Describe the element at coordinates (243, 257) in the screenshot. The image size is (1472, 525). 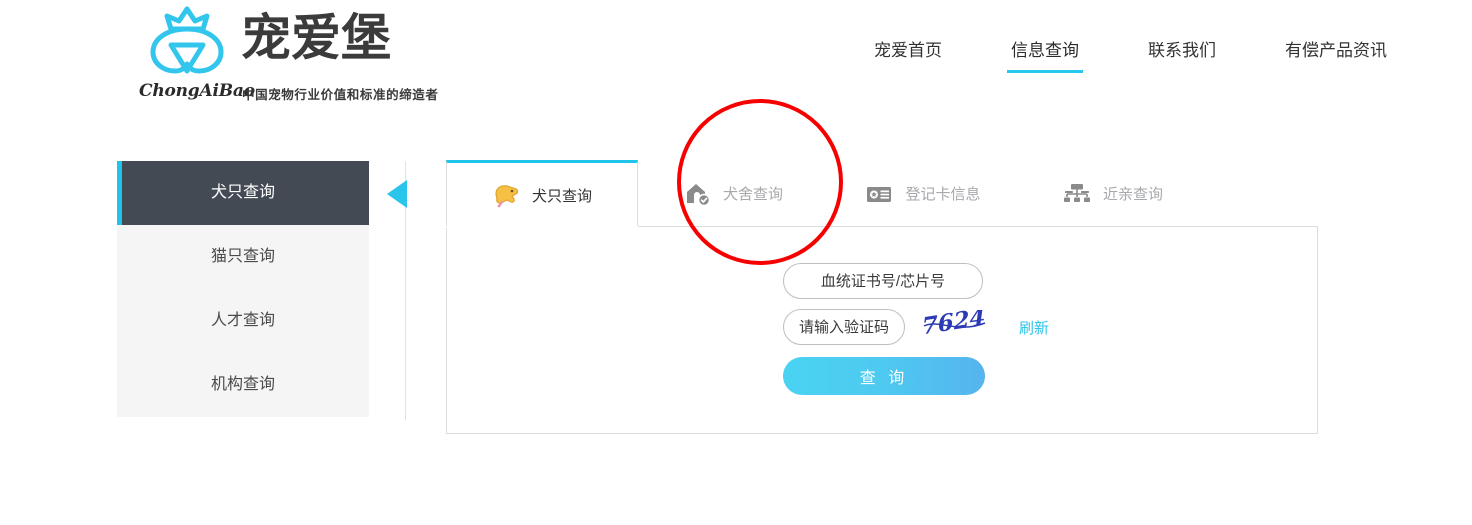
I see `sidebar-item-cat-query: 猫只查询` at that location.